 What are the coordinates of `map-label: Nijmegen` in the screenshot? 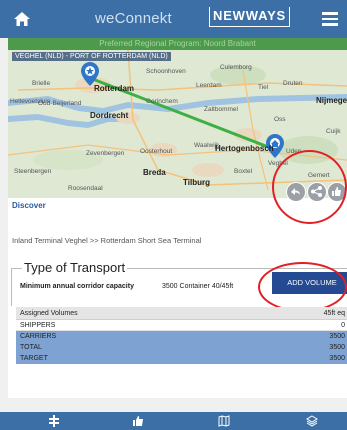 It's located at (331, 100).